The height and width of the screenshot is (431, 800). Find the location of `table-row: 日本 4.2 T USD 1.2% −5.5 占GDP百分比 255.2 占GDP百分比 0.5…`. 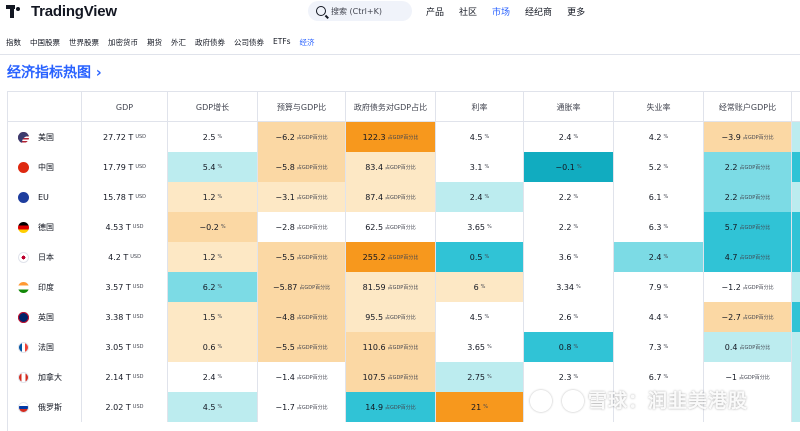

table-row: 日本 4.2 T USD 1.2% −5.5 占GDP百分比 255.2 占GDP百分比 0.5… is located at coordinates (404, 257).